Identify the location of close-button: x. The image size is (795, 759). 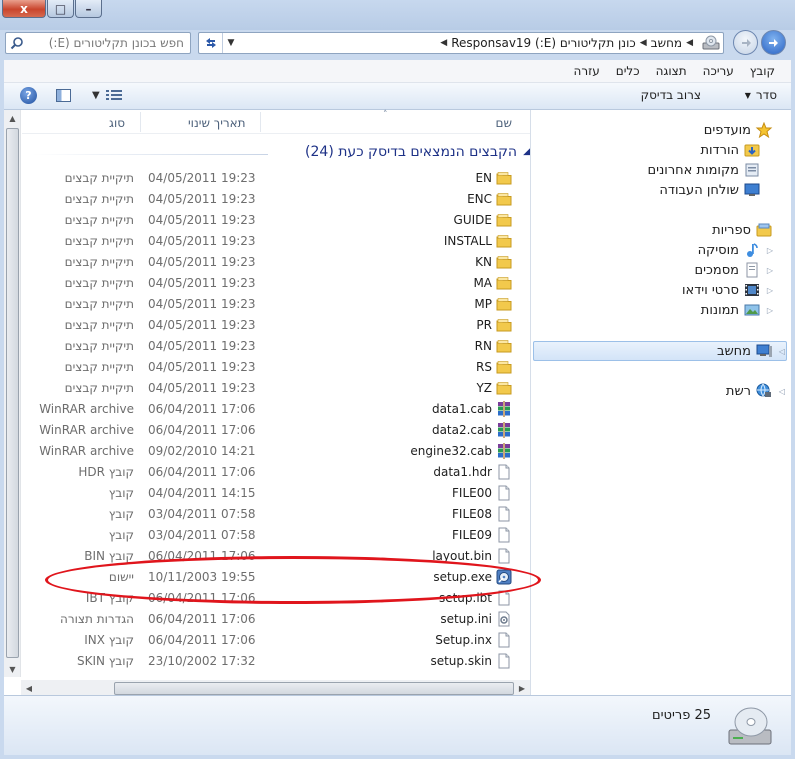
(24, 9).